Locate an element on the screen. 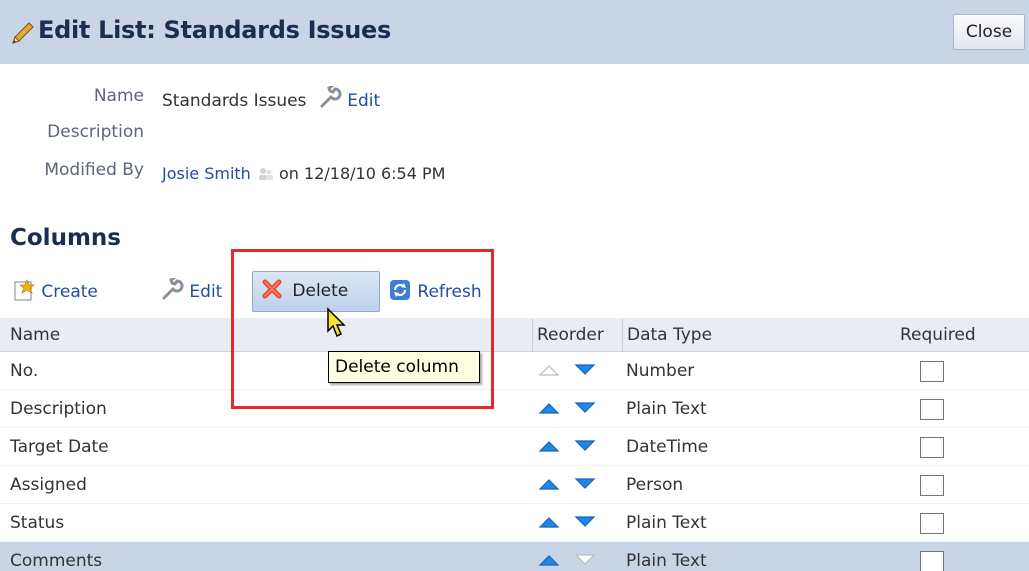  description-label: Description is located at coordinates (95, 132).